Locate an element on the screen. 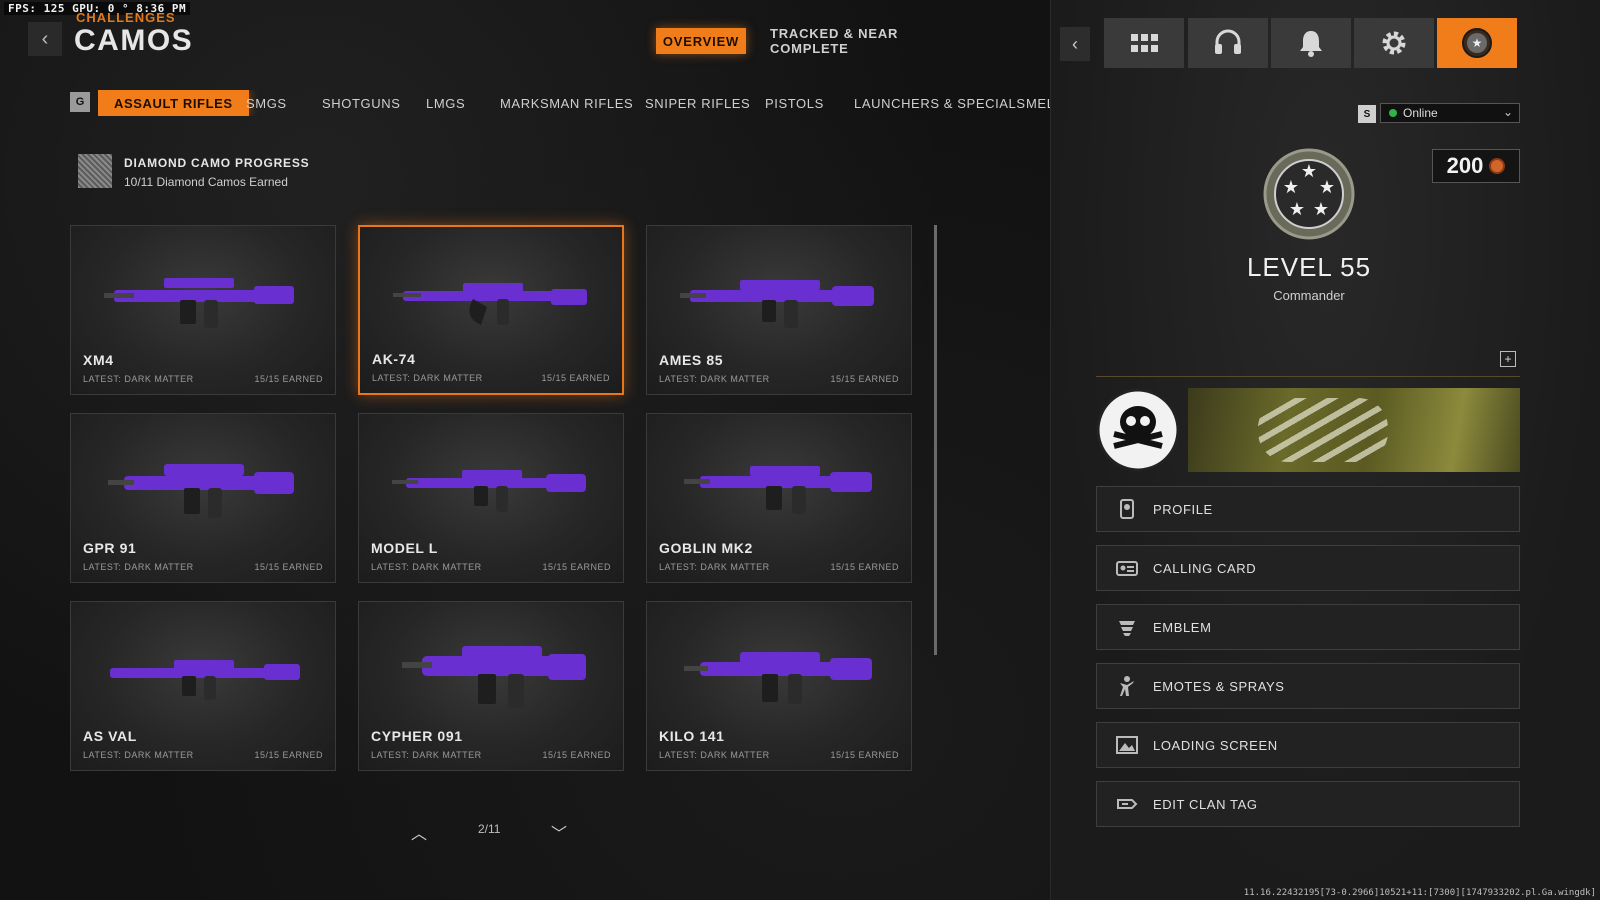  currency-value: 200 is located at coordinates (1465, 165).